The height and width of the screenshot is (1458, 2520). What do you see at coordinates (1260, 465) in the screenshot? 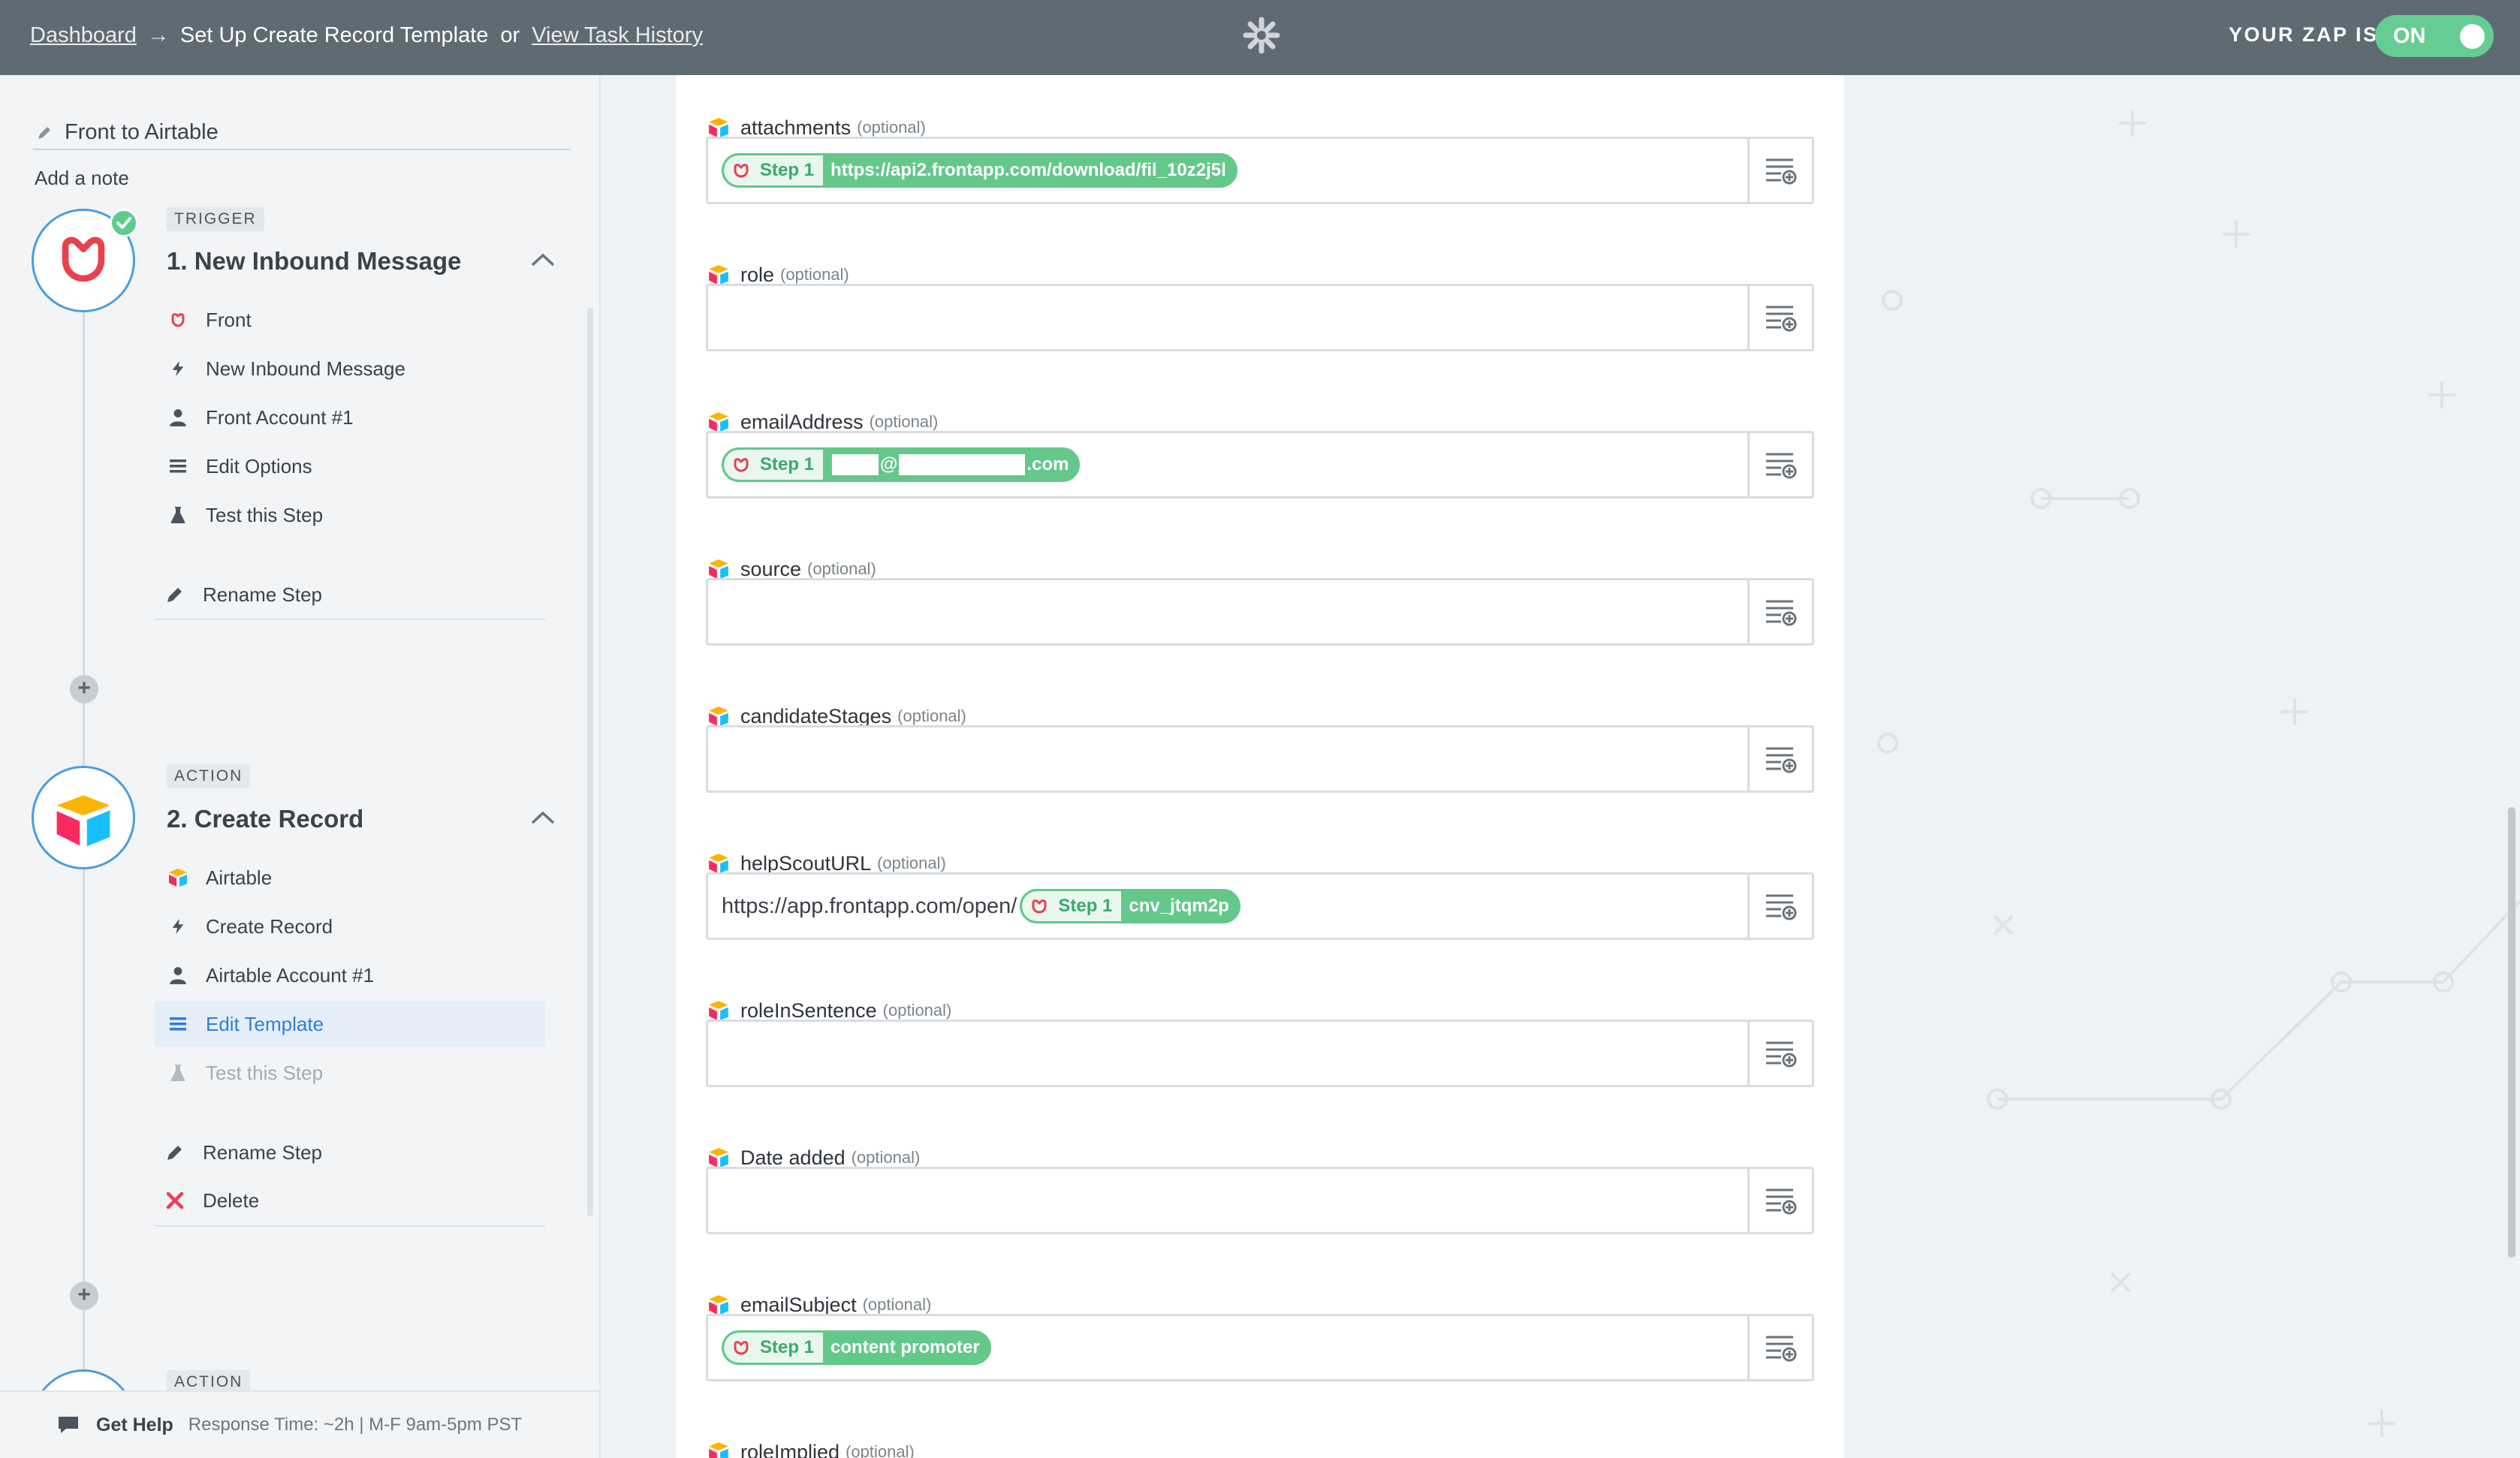
I see `email-address-input: Step 1 @ .com` at bounding box center [1260, 465].